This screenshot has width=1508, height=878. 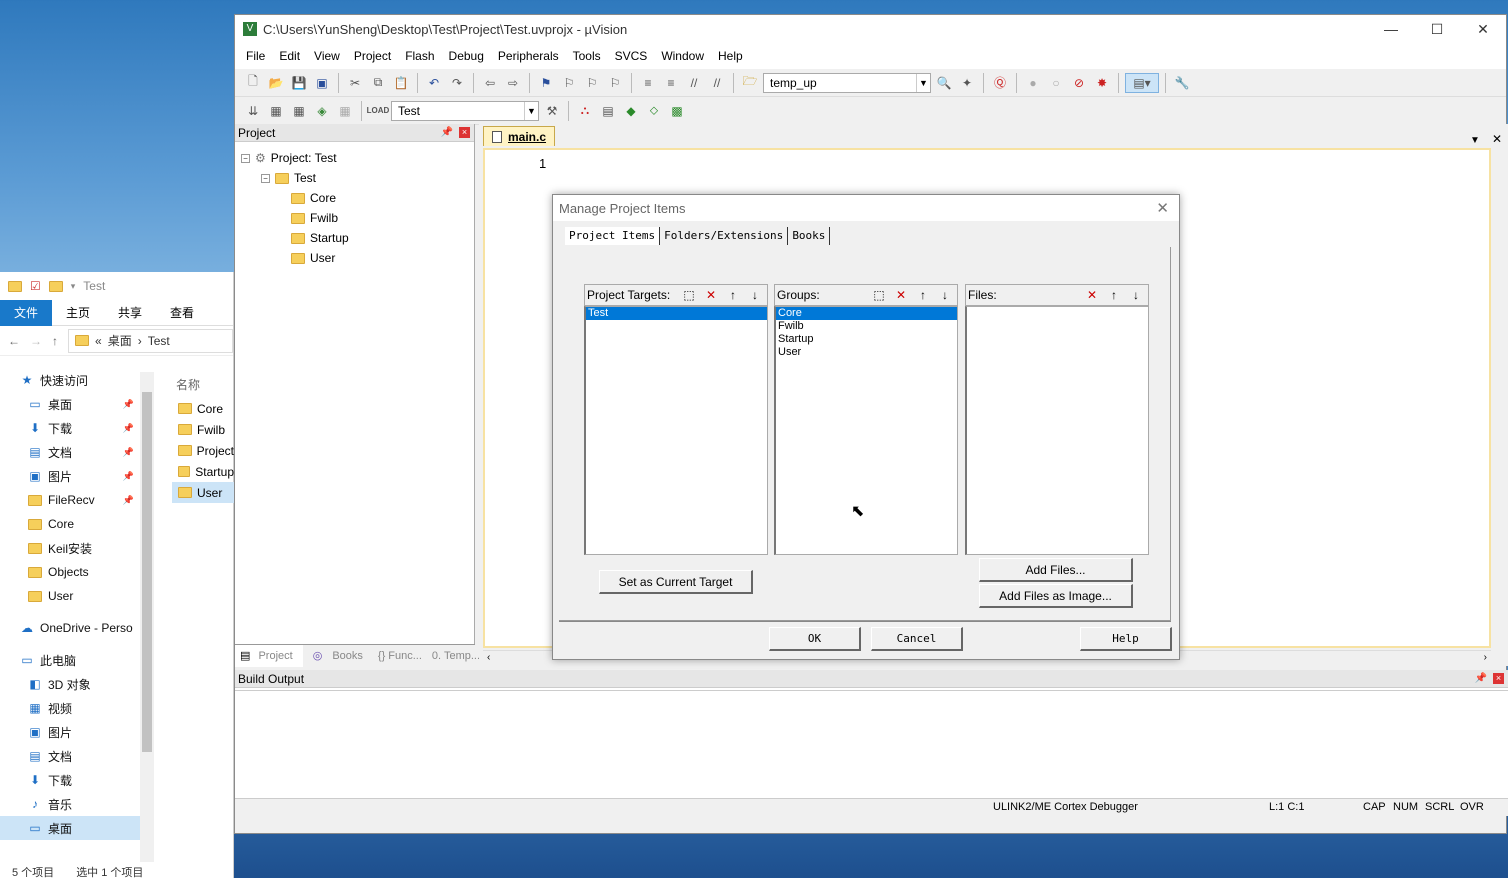 I want to click on breadcrumb-test: Test, so click(x=159, y=341).